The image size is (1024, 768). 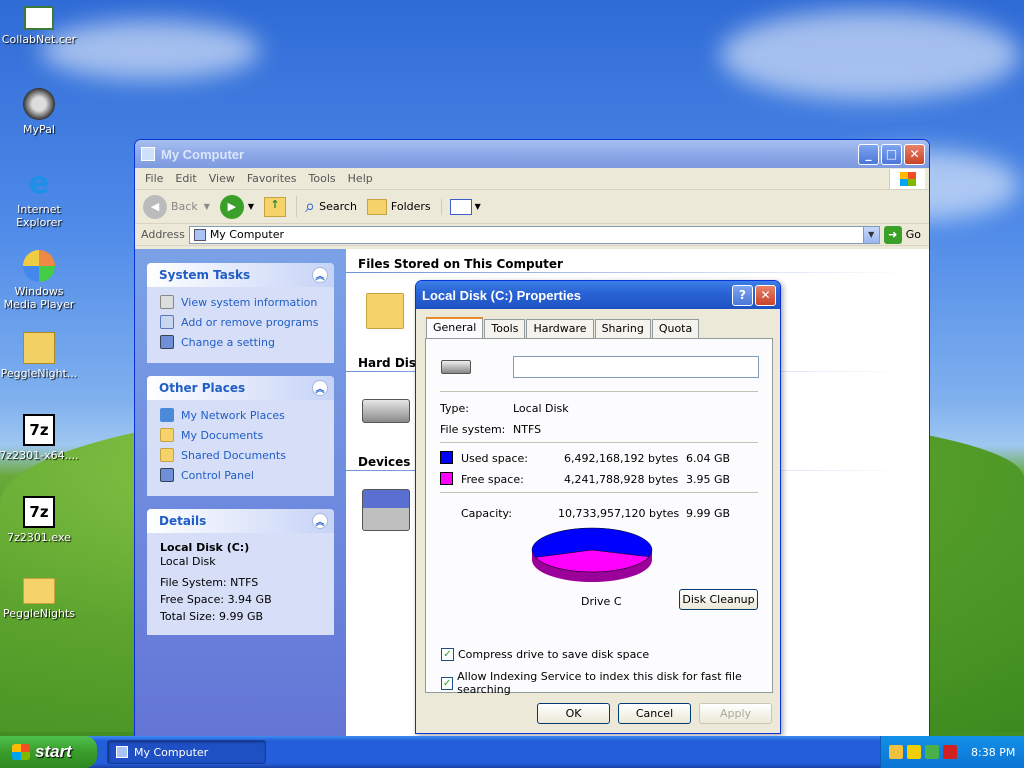 I want to click on system-info-icon, so click(x=167, y=302).